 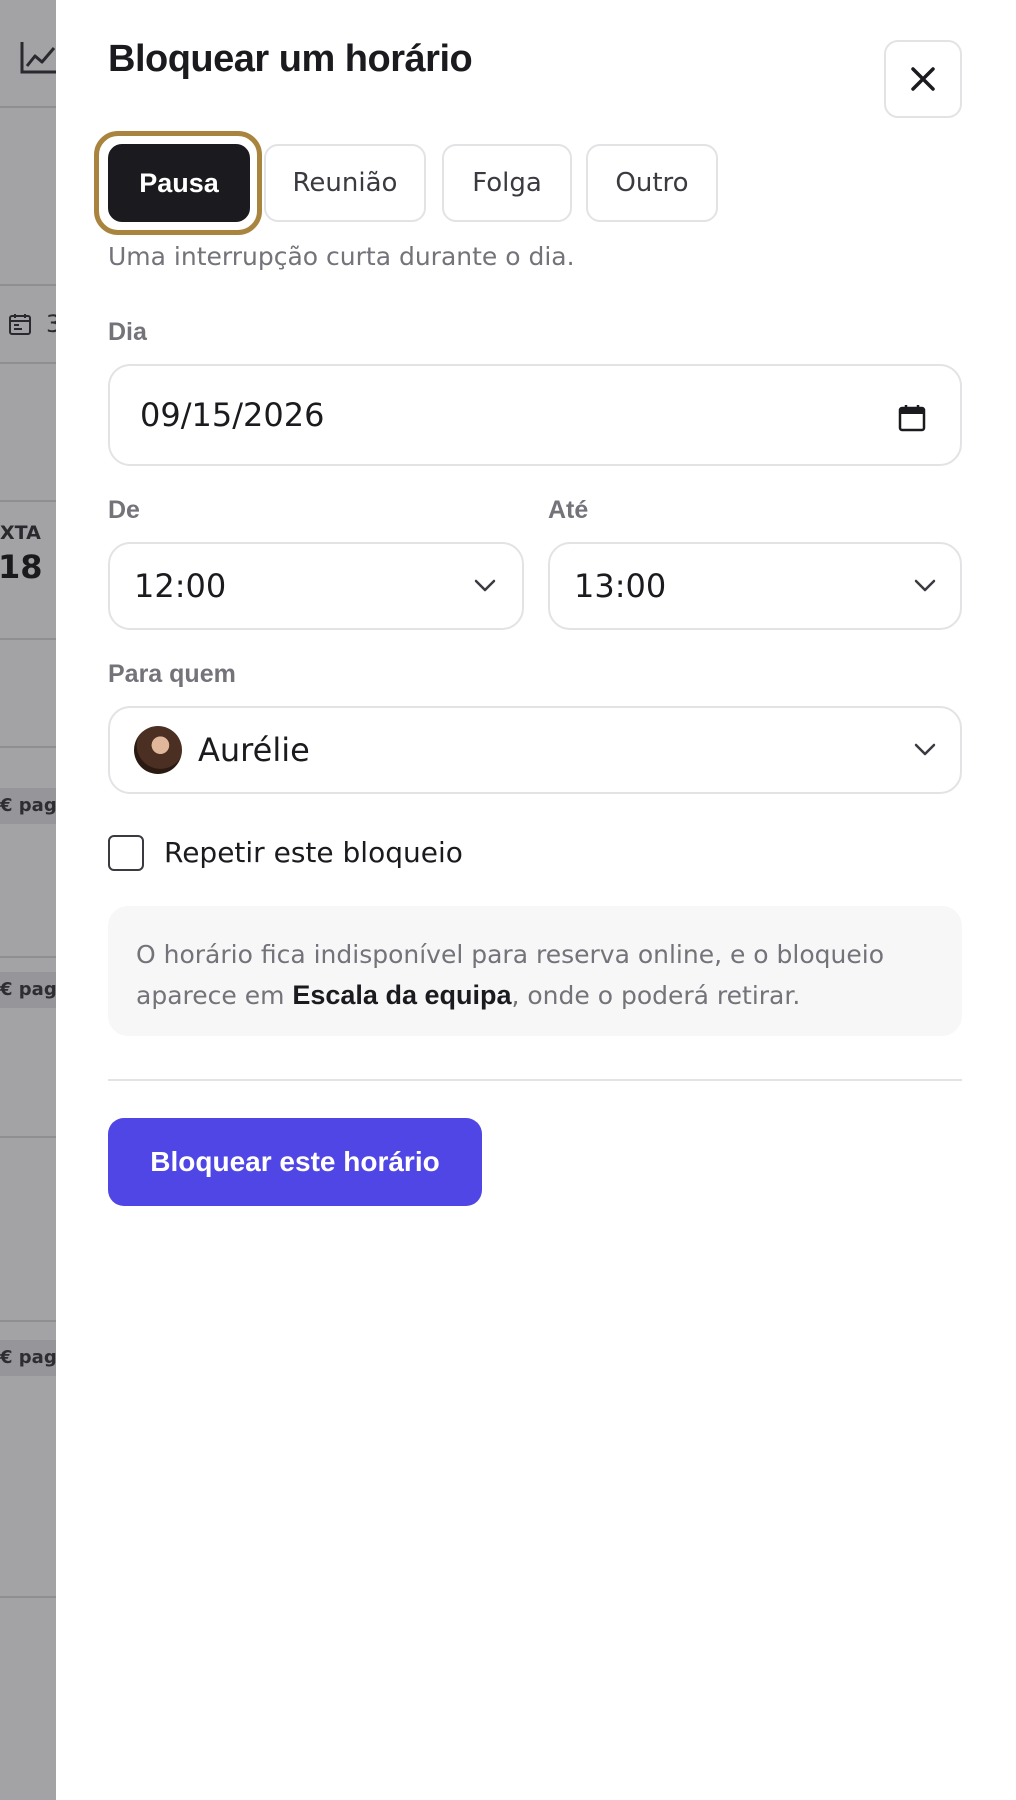 I want to click on chart-icon, so click(x=38, y=58).